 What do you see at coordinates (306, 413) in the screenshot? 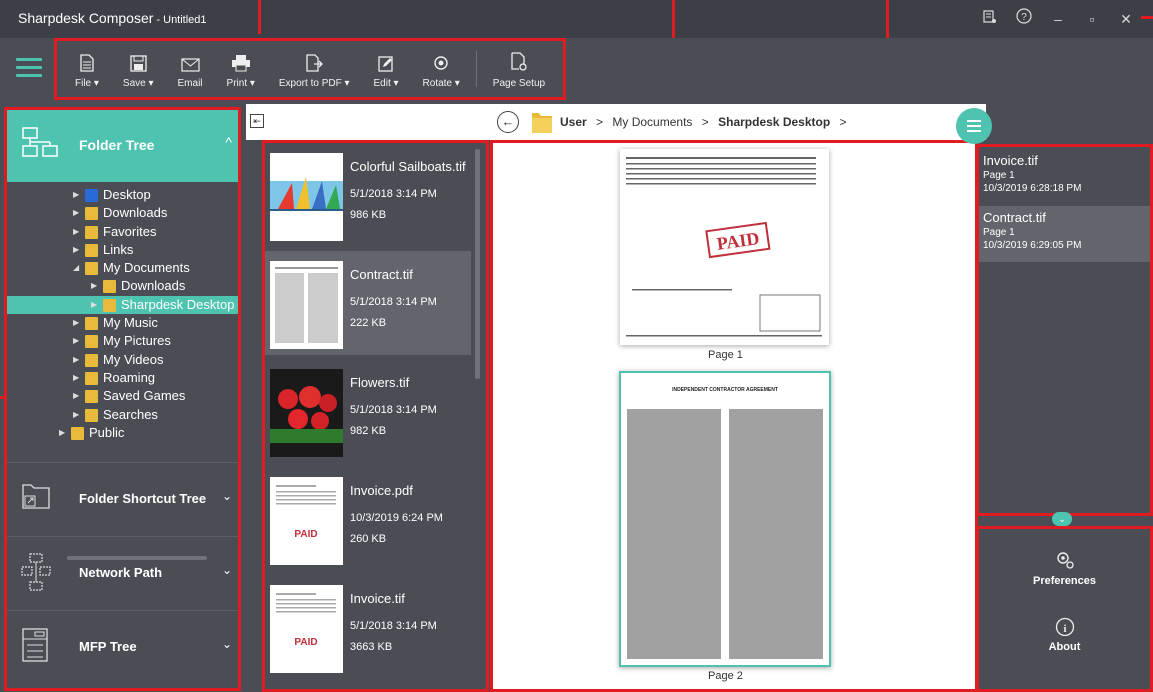
I see `file-thumbnail` at bounding box center [306, 413].